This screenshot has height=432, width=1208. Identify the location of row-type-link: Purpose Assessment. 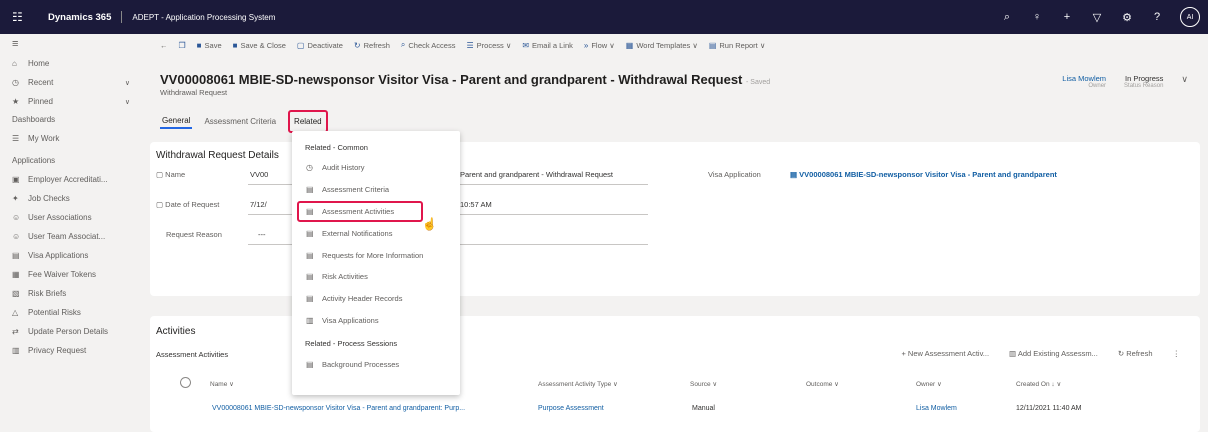
(571, 408).